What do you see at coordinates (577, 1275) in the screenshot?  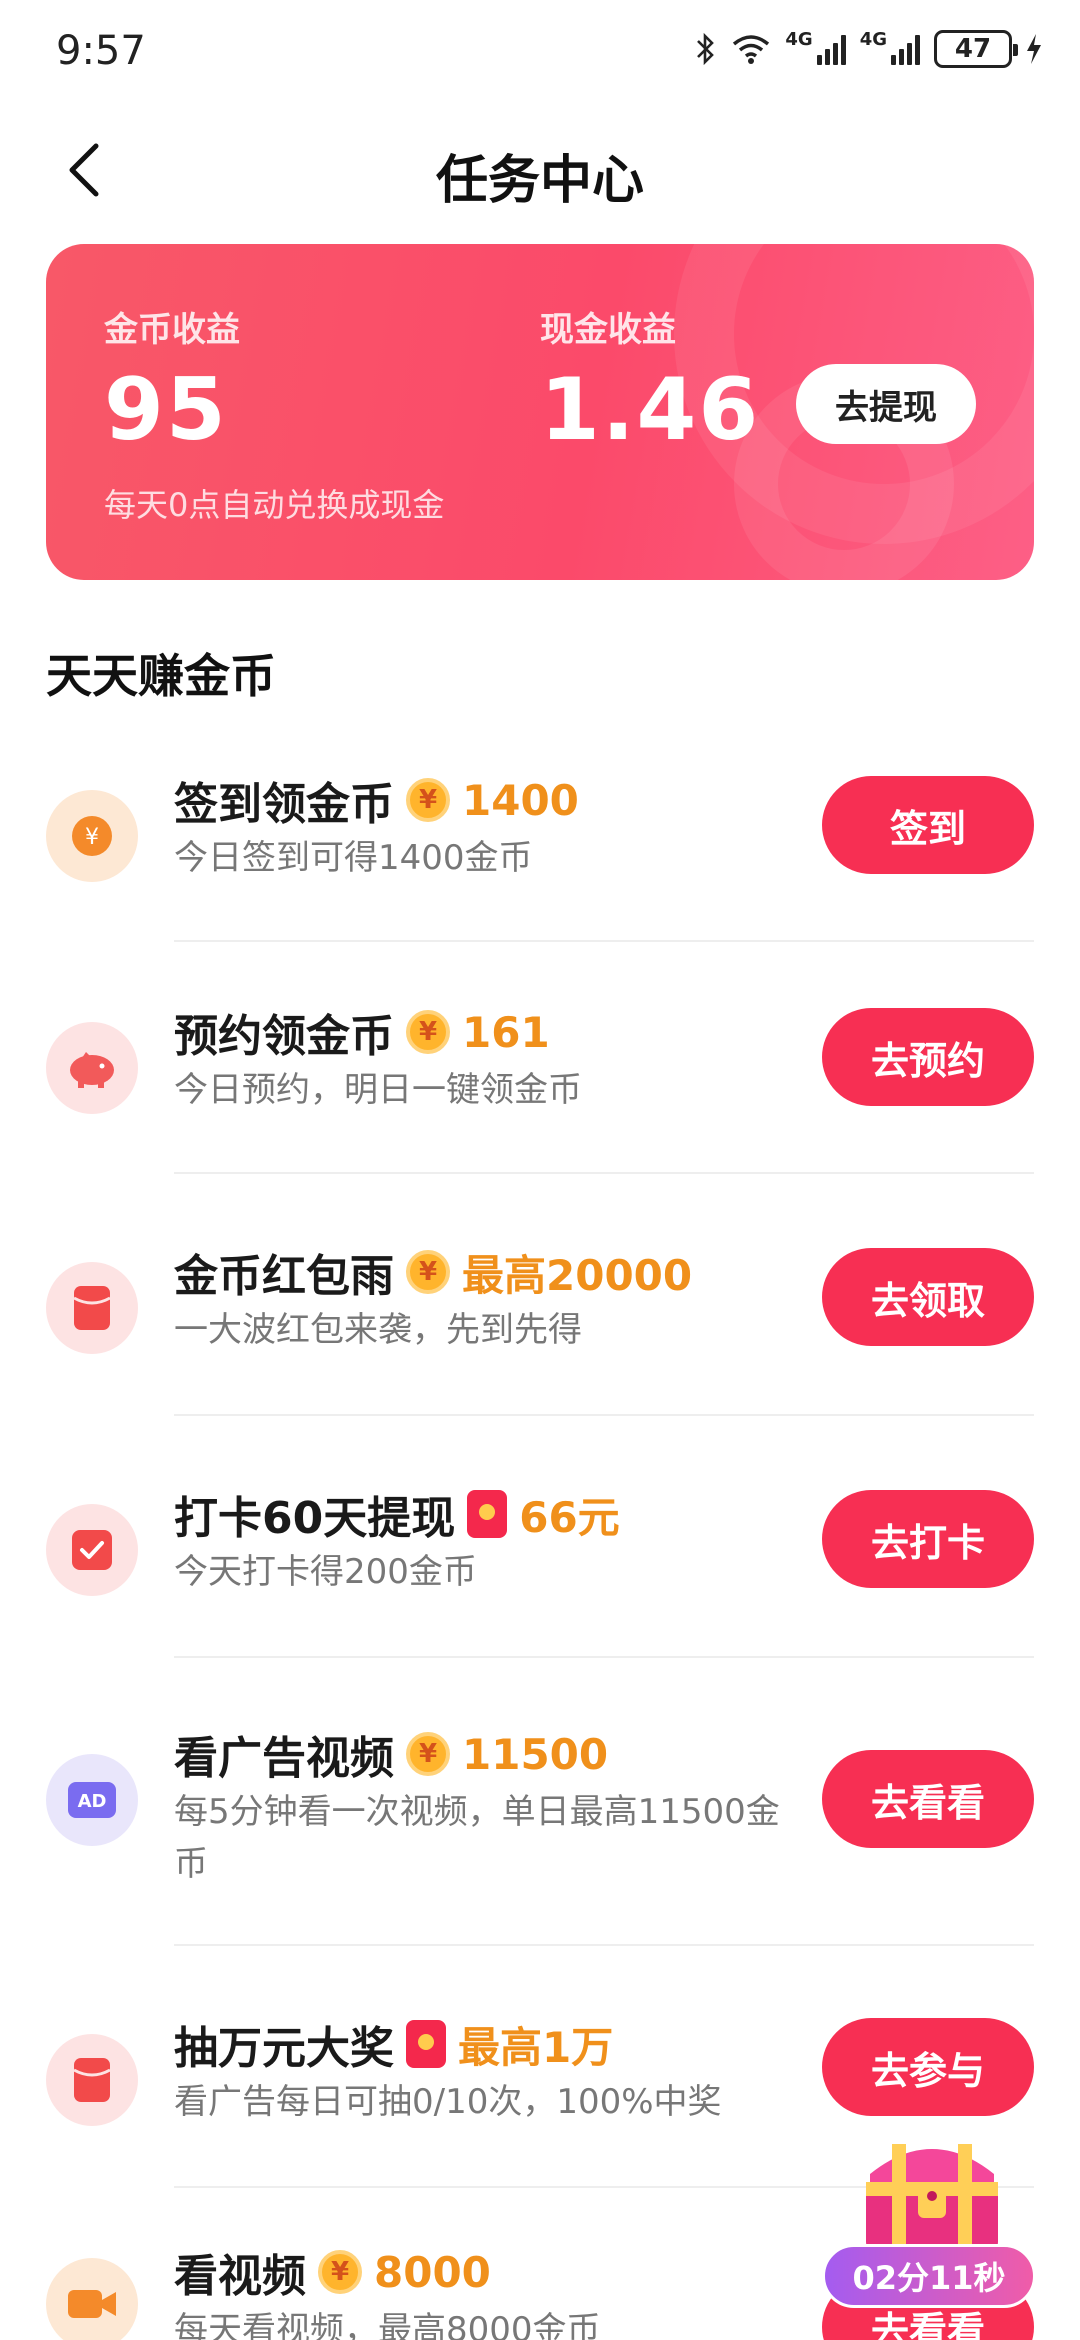 I see `task-reward: 最高20000` at bounding box center [577, 1275].